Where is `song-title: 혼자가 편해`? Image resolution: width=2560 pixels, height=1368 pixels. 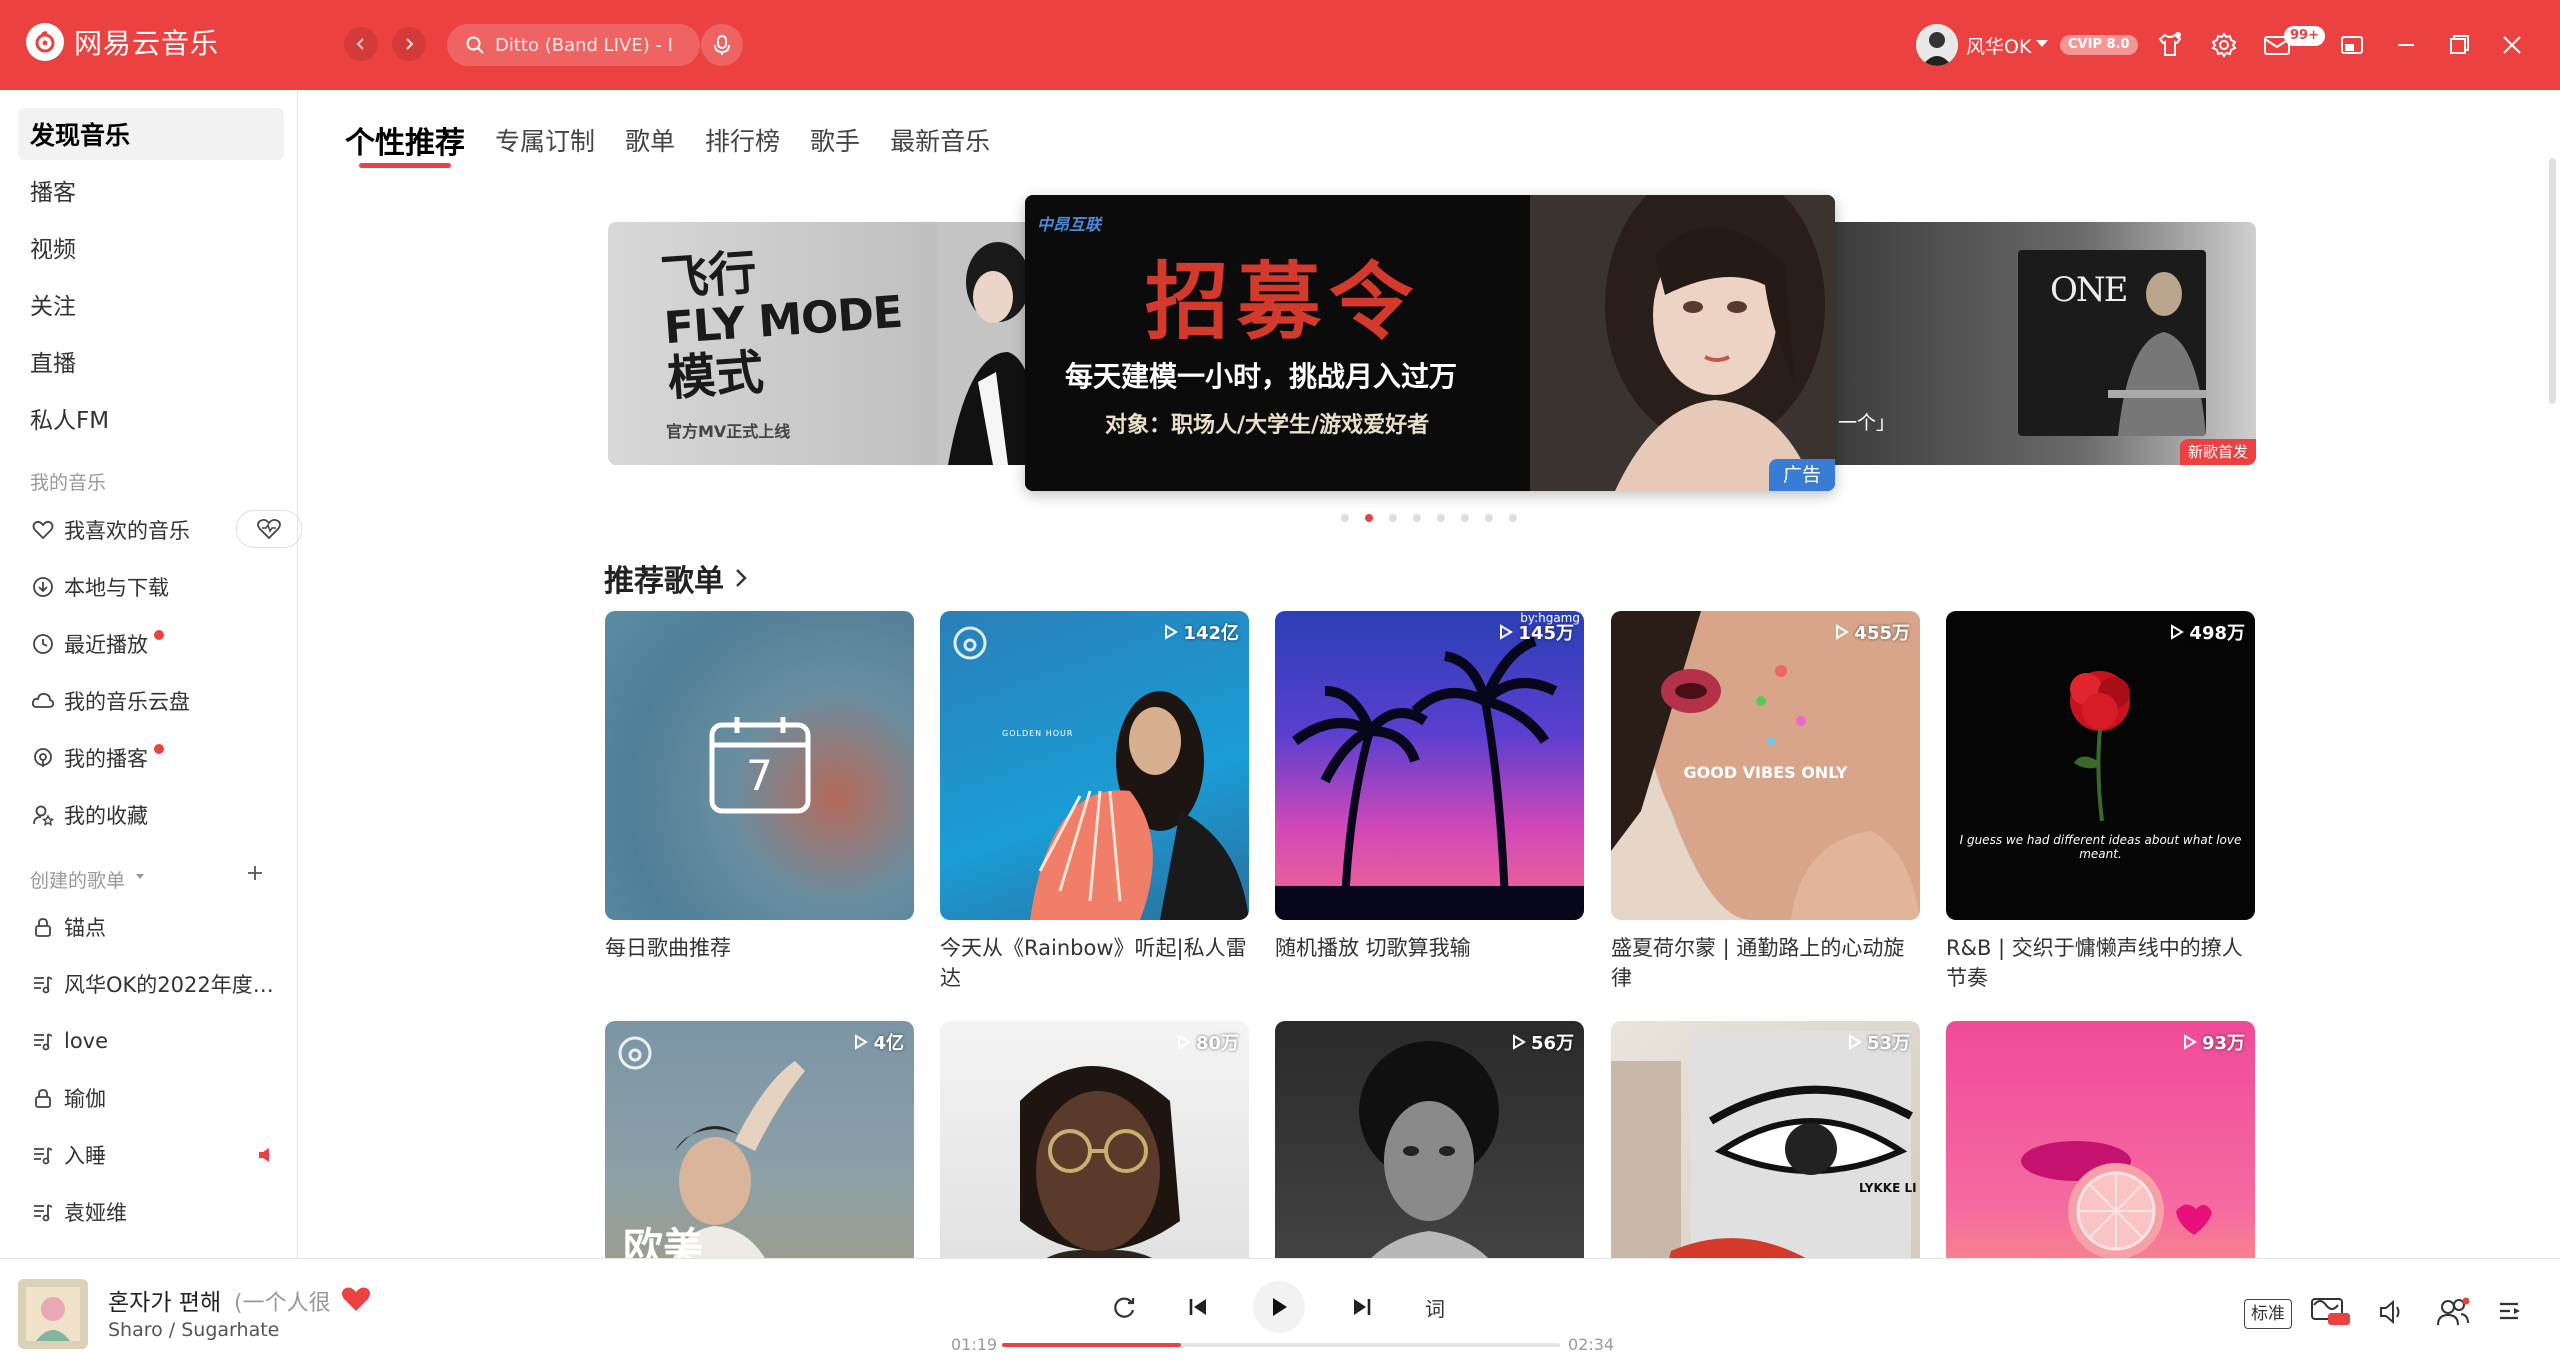 song-title: 혼자가 편해 is located at coordinates (164, 1300).